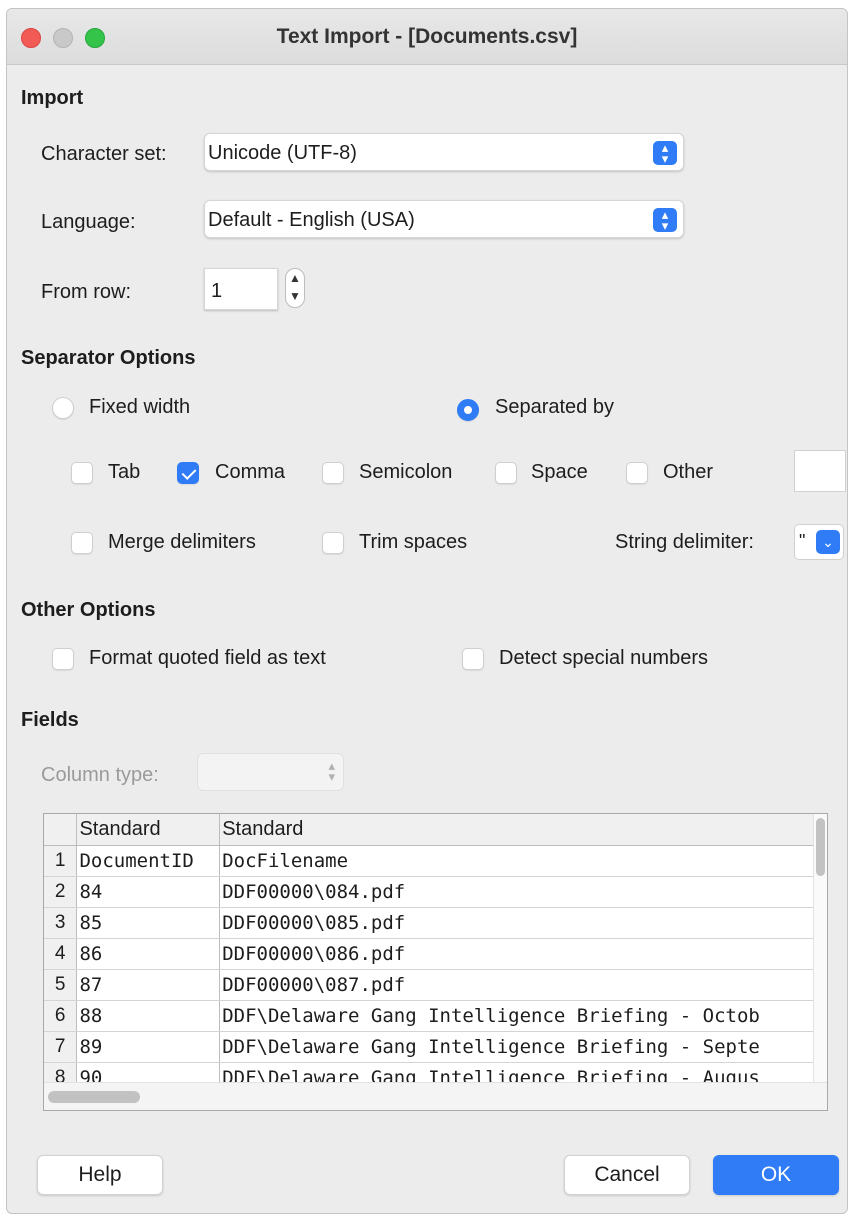 The height and width of the screenshot is (1221, 854). What do you see at coordinates (148, 923) in the screenshot?
I see `table-cell: 85` at bounding box center [148, 923].